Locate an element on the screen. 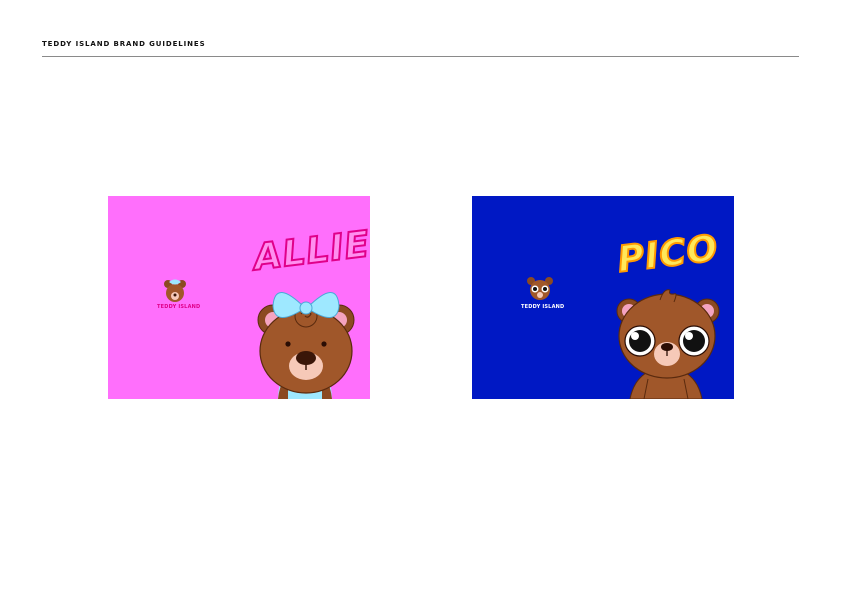 This screenshot has height=596, width=842. allie-card: TEDDY ISLAND ALLIE is located at coordinates (239, 297).